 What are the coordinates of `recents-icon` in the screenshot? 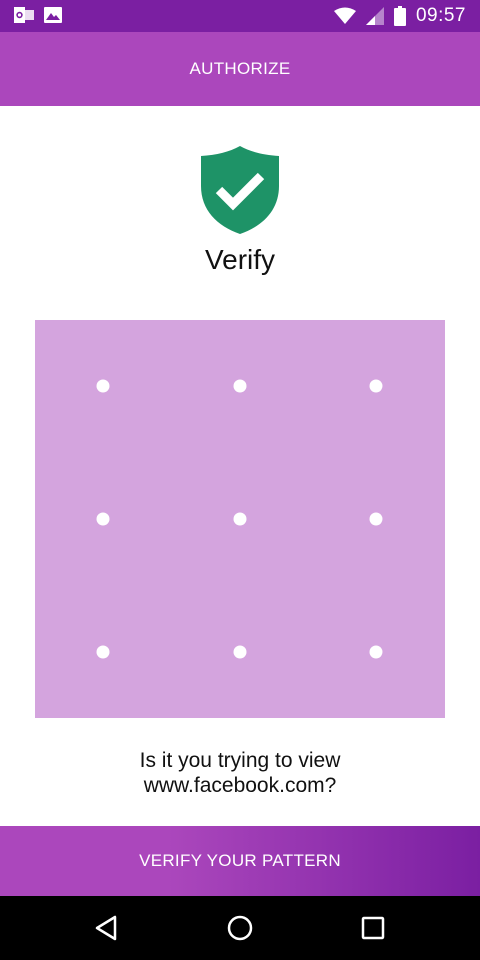 It's located at (373, 928).